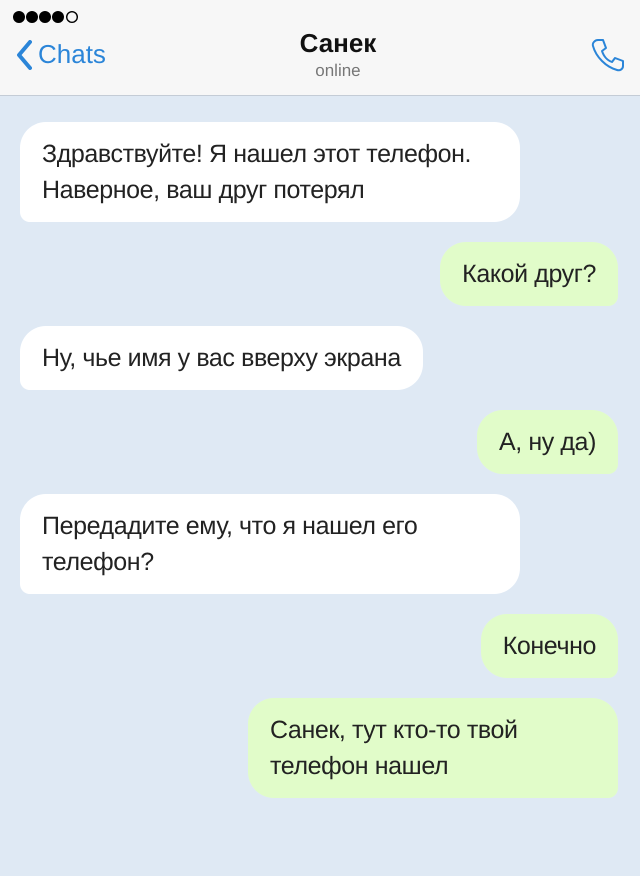  I want to click on contact-name: Санек, so click(338, 43).